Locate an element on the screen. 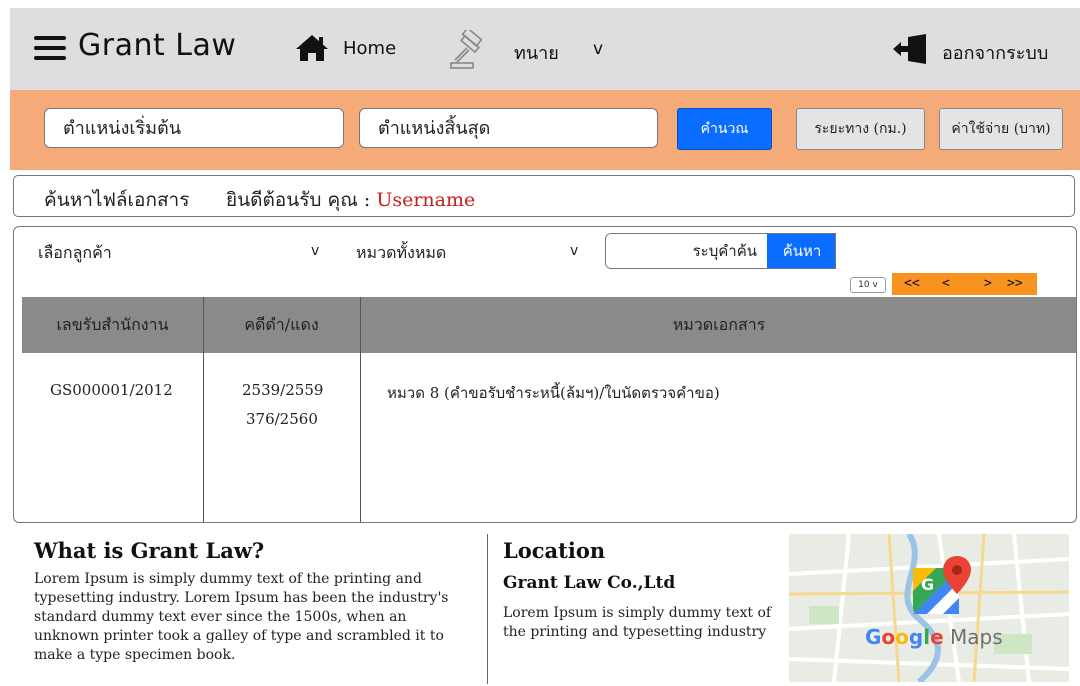  logout-icon is located at coordinates (910, 49).